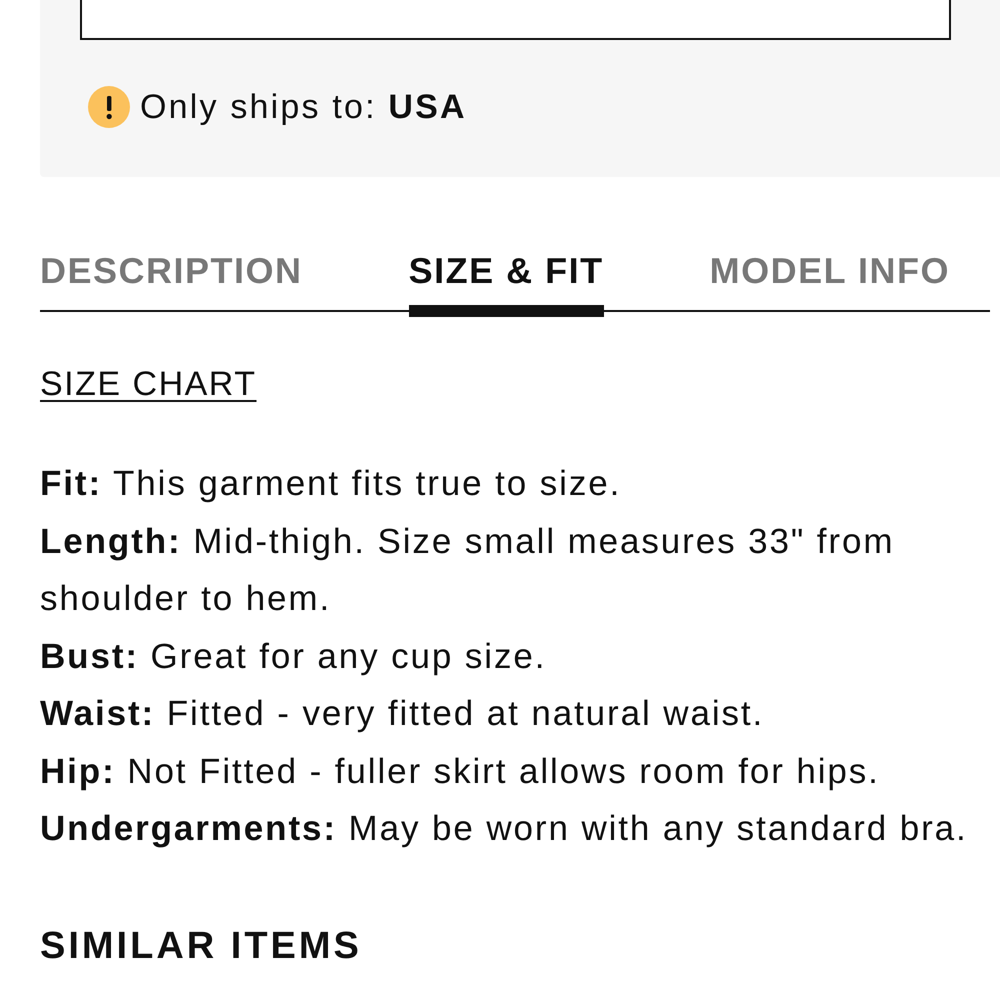 The image size is (1000, 1000). What do you see at coordinates (403, 714) in the screenshot?
I see `fit-detail-text: Waist: Fitted - very fitted at natural waist.` at bounding box center [403, 714].